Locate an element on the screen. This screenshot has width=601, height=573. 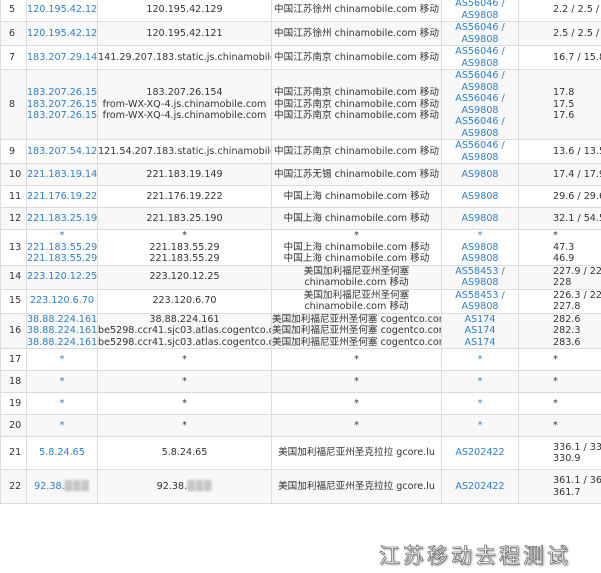
latency-cell-line: 282.3 is located at coordinates (567, 330).